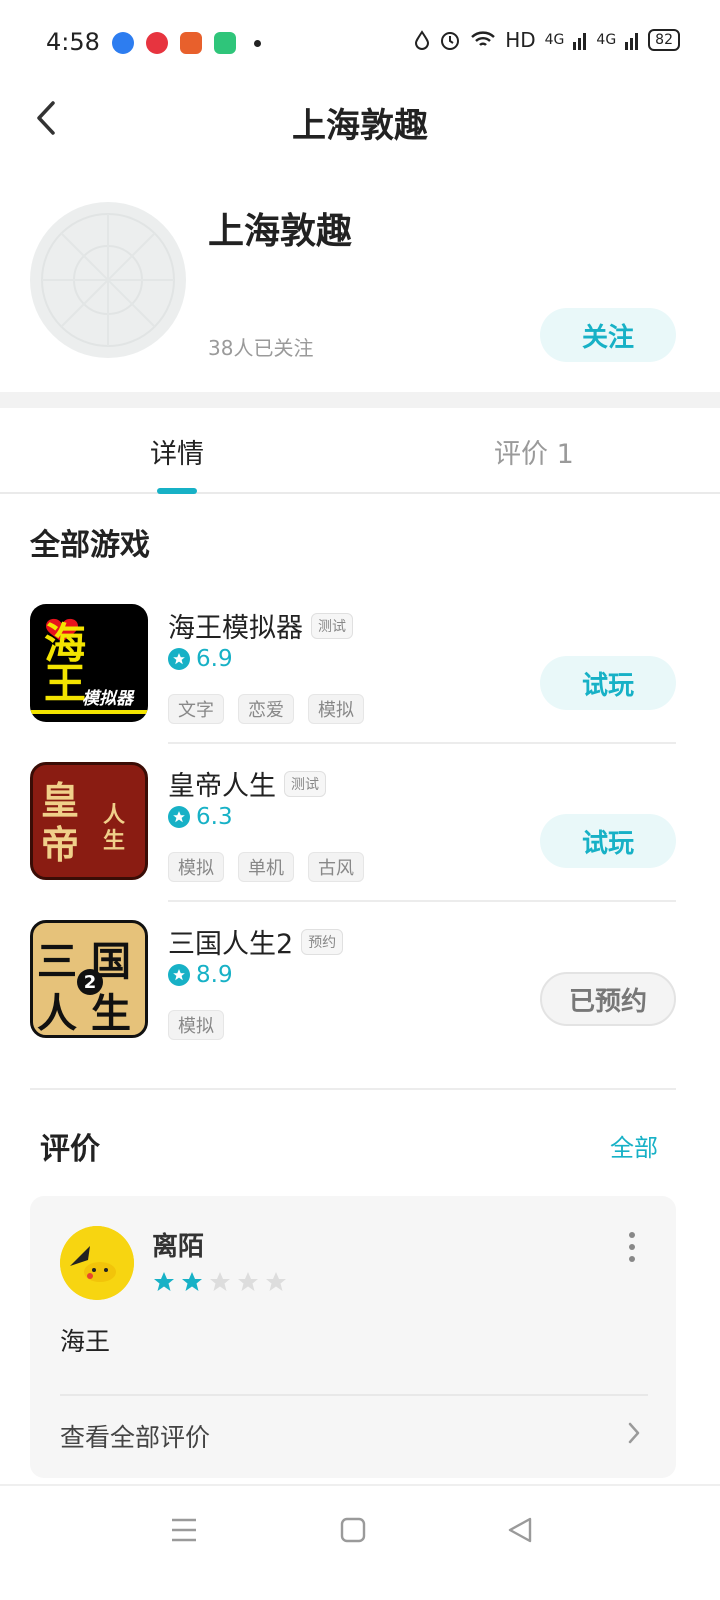 The image size is (720, 1600). What do you see at coordinates (450, 41) in the screenshot?
I see `alarm-icon` at bounding box center [450, 41].